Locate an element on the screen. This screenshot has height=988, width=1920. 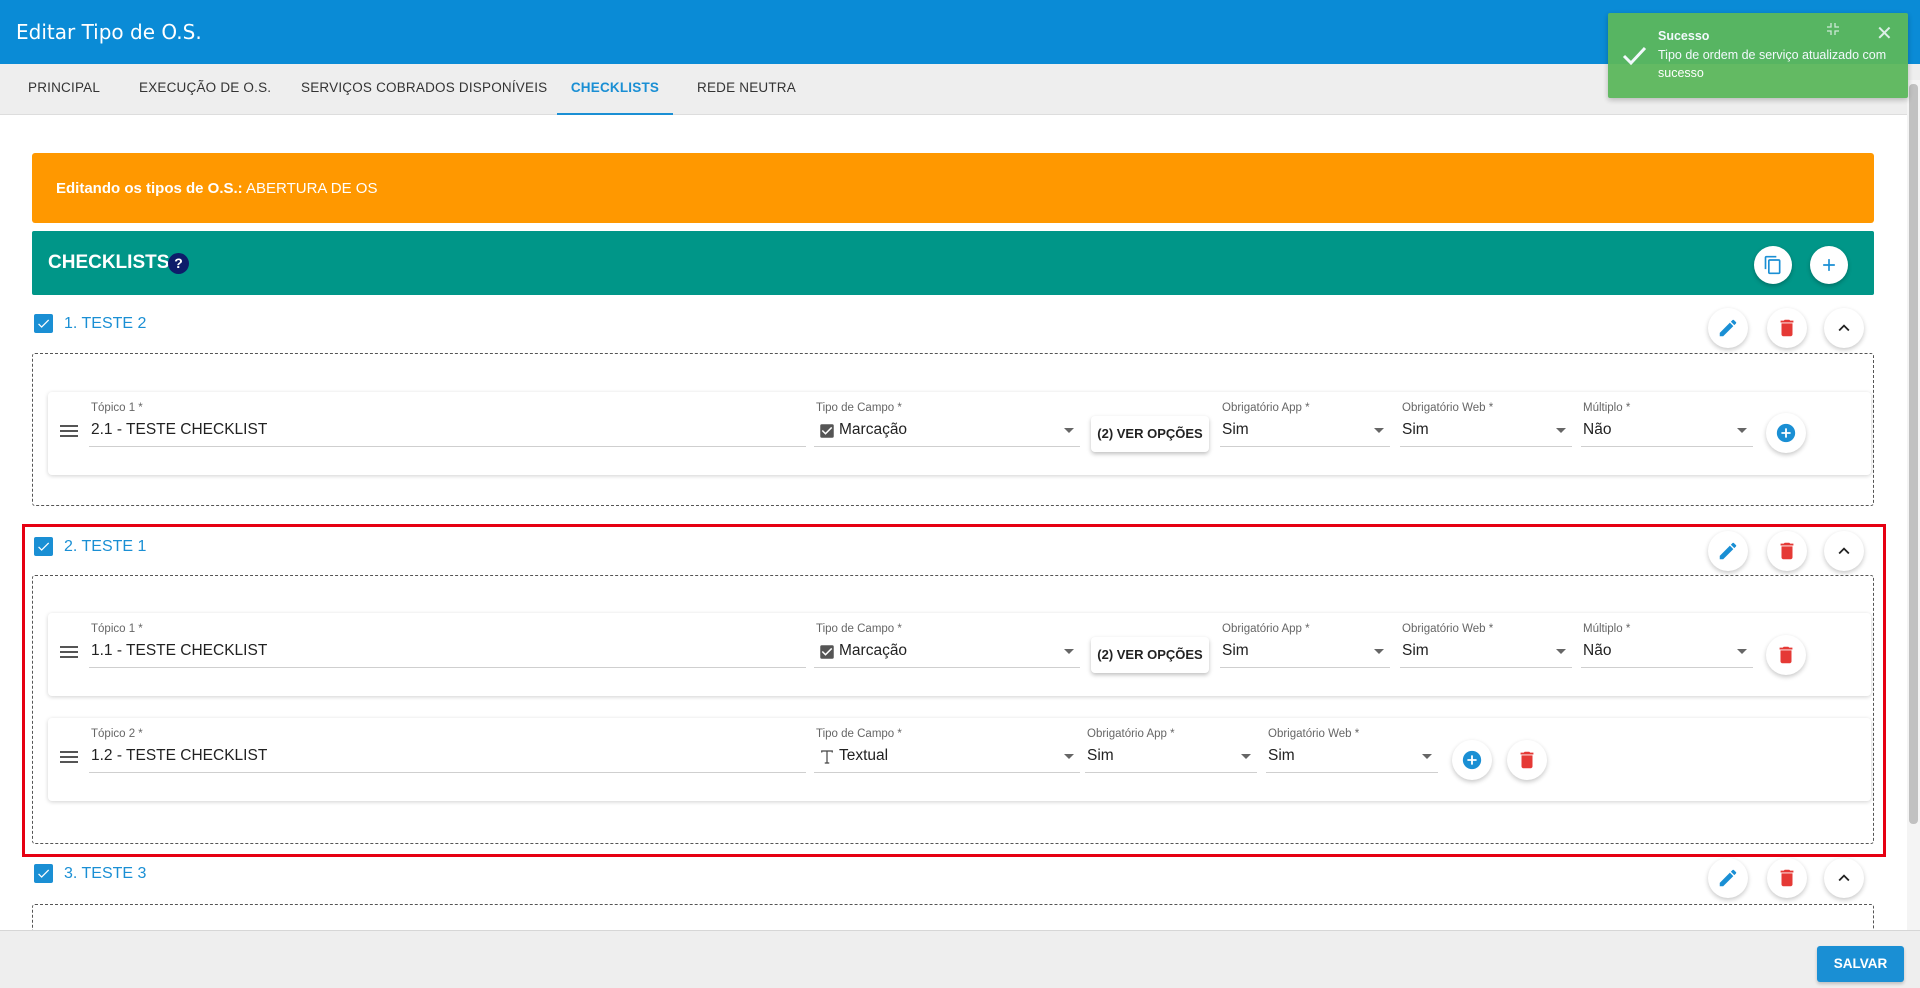
copy-checklist-button is located at coordinates (1773, 265).